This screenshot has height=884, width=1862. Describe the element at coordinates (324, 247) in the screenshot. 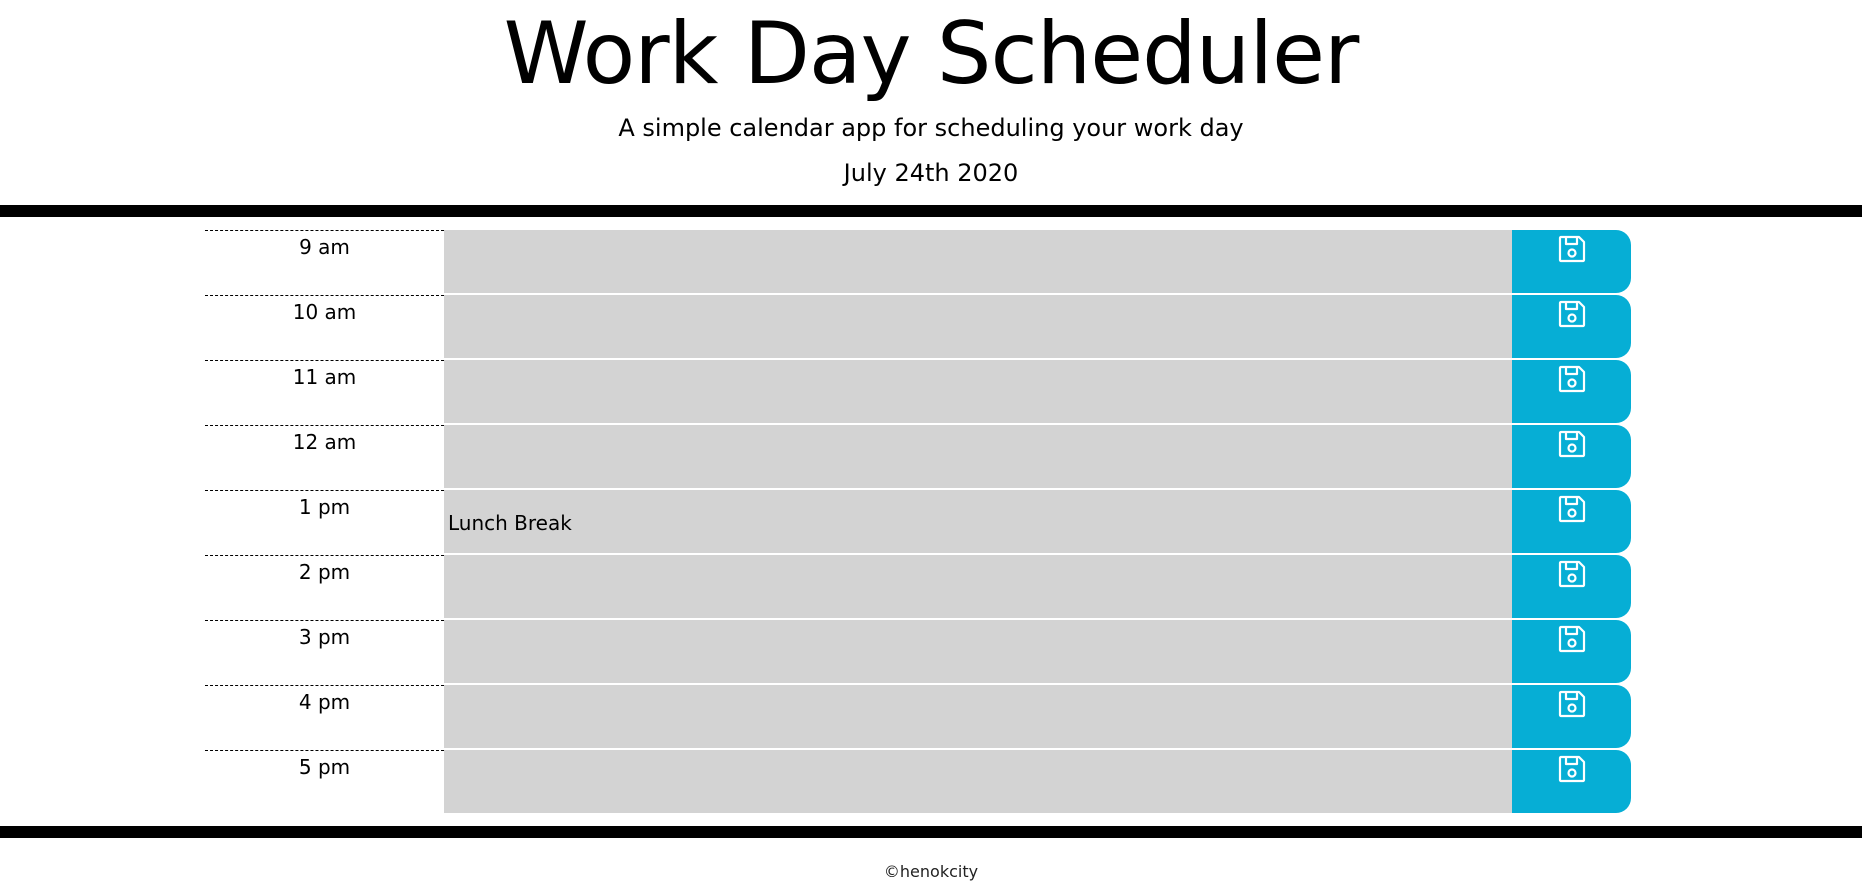

I see `hour-text: 9 am` at that location.